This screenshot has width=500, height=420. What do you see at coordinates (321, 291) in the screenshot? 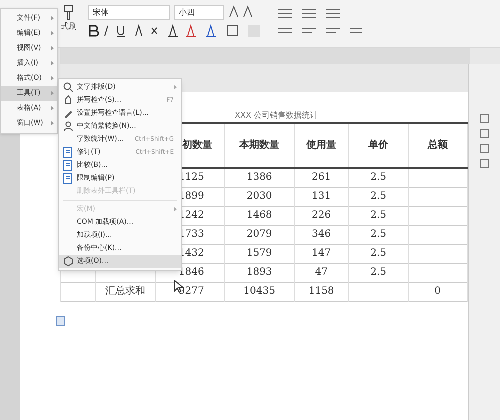
I see `table-cell: 1158` at bounding box center [321, 291].